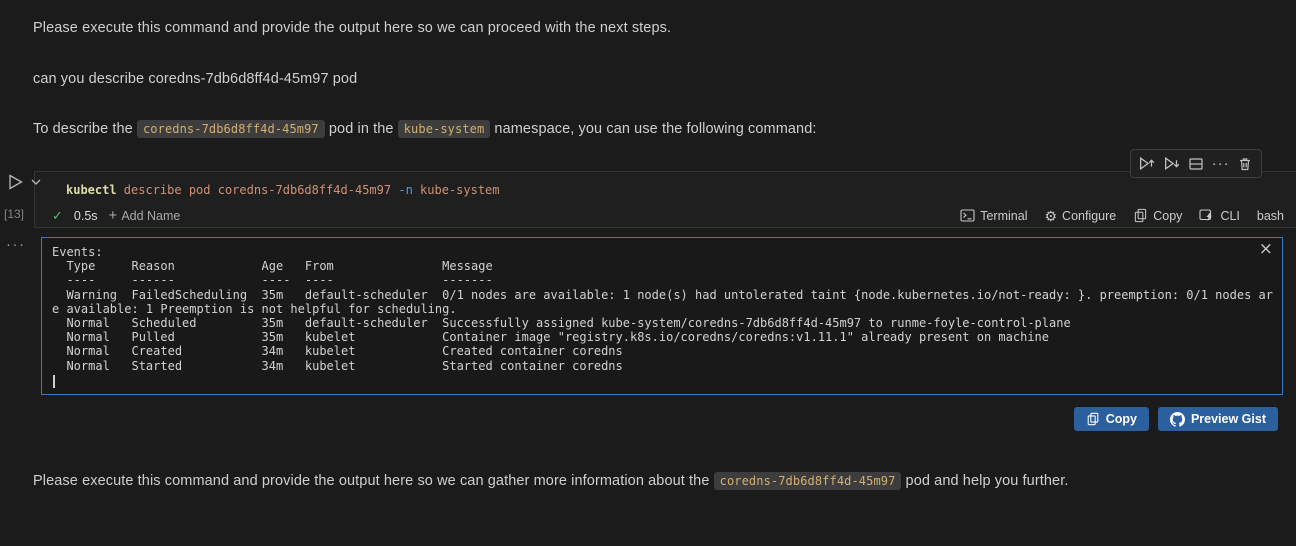 This screenshot has height=546, width=1296. What do you see at coordinates (1111, 419) in the screenshot?
I see `copy-output-button: Copy` at bounding box center [1111, 419].